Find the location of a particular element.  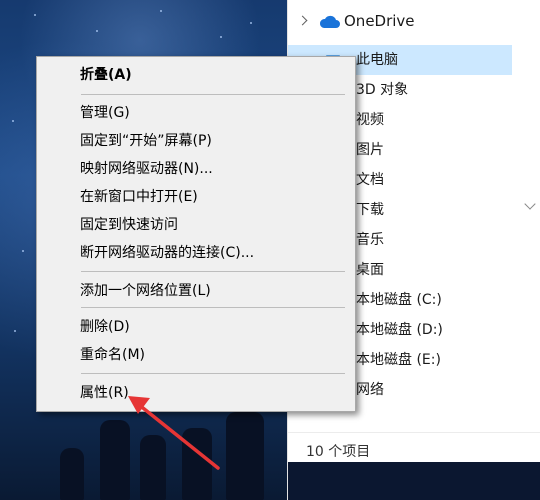

nav-item-label: 下载 is located at coordinates (370, 210).